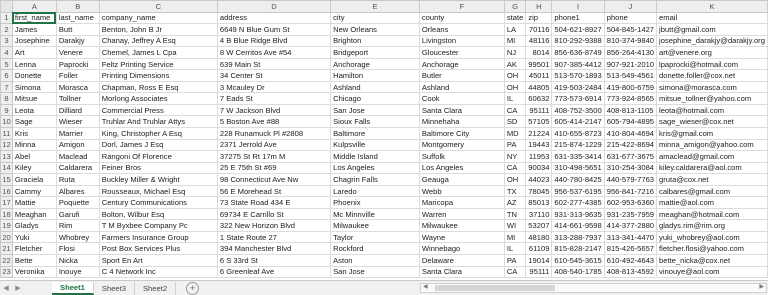 The image size is (768, 295). I want to click on cell: 19443, so click(539, 145).